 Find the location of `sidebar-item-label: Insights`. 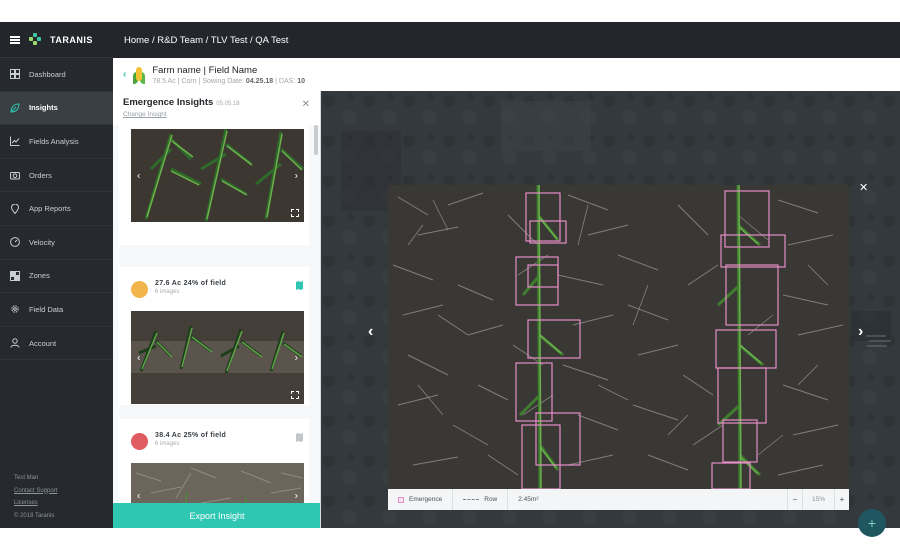

sidebar-item-label: Insights is located at coordinates (43, 108).